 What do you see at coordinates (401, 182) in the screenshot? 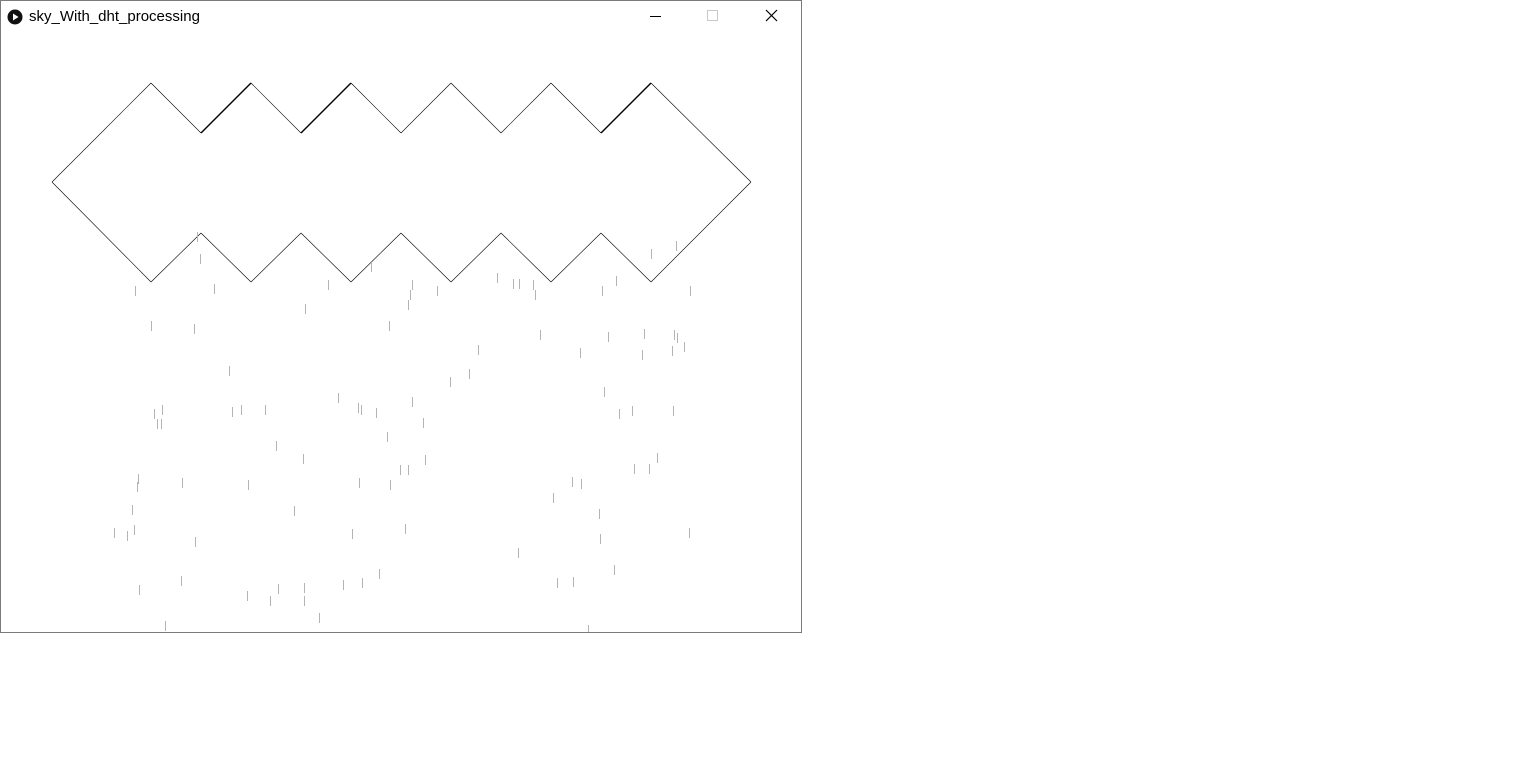
I see `cloud-outline` at bounding box center [401, 182].